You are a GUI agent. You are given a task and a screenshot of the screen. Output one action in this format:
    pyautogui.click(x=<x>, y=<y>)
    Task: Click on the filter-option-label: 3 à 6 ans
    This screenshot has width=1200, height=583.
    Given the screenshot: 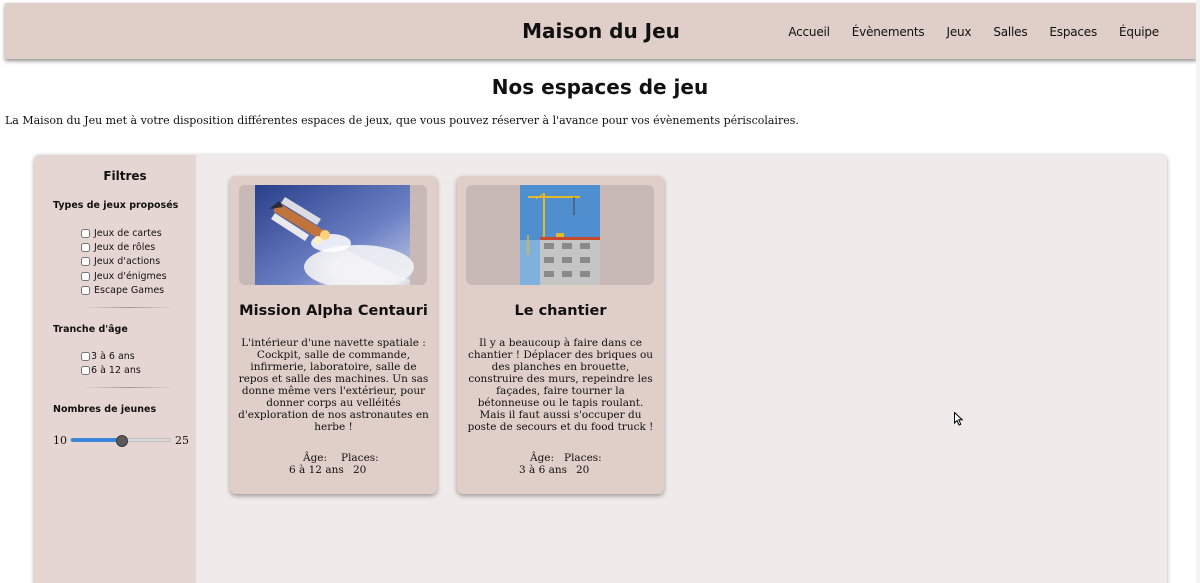 What is the action you would take?
    pyautogui.click(x=113, y=356)
    